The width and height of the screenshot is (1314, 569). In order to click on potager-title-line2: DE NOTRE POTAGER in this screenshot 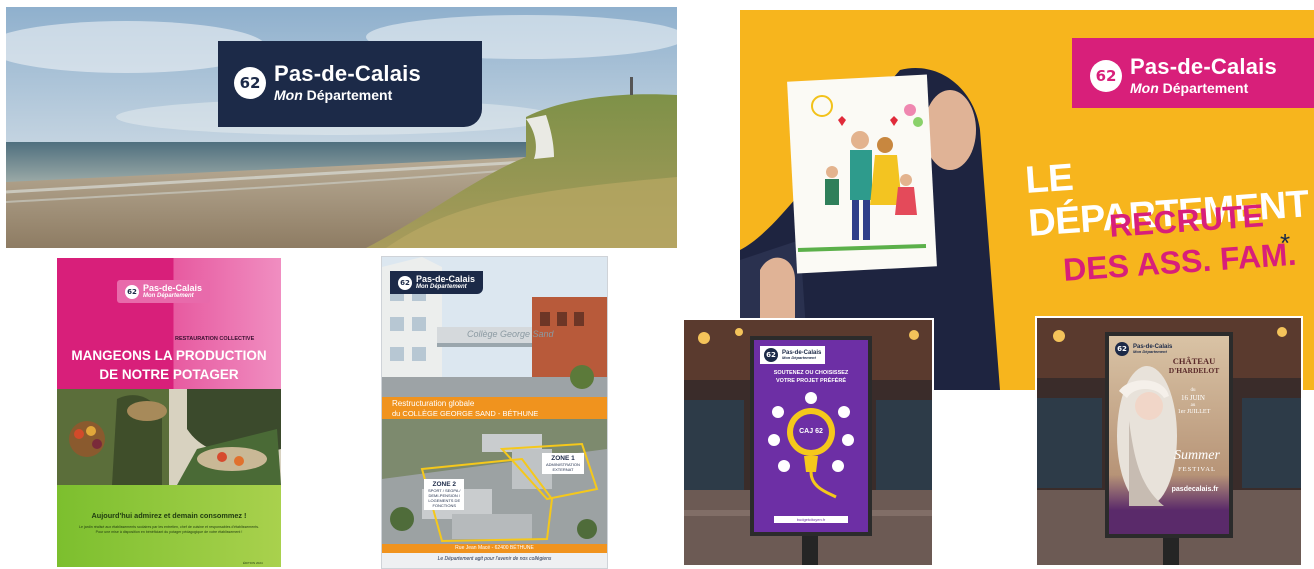, I will do `click(169, 374)`.